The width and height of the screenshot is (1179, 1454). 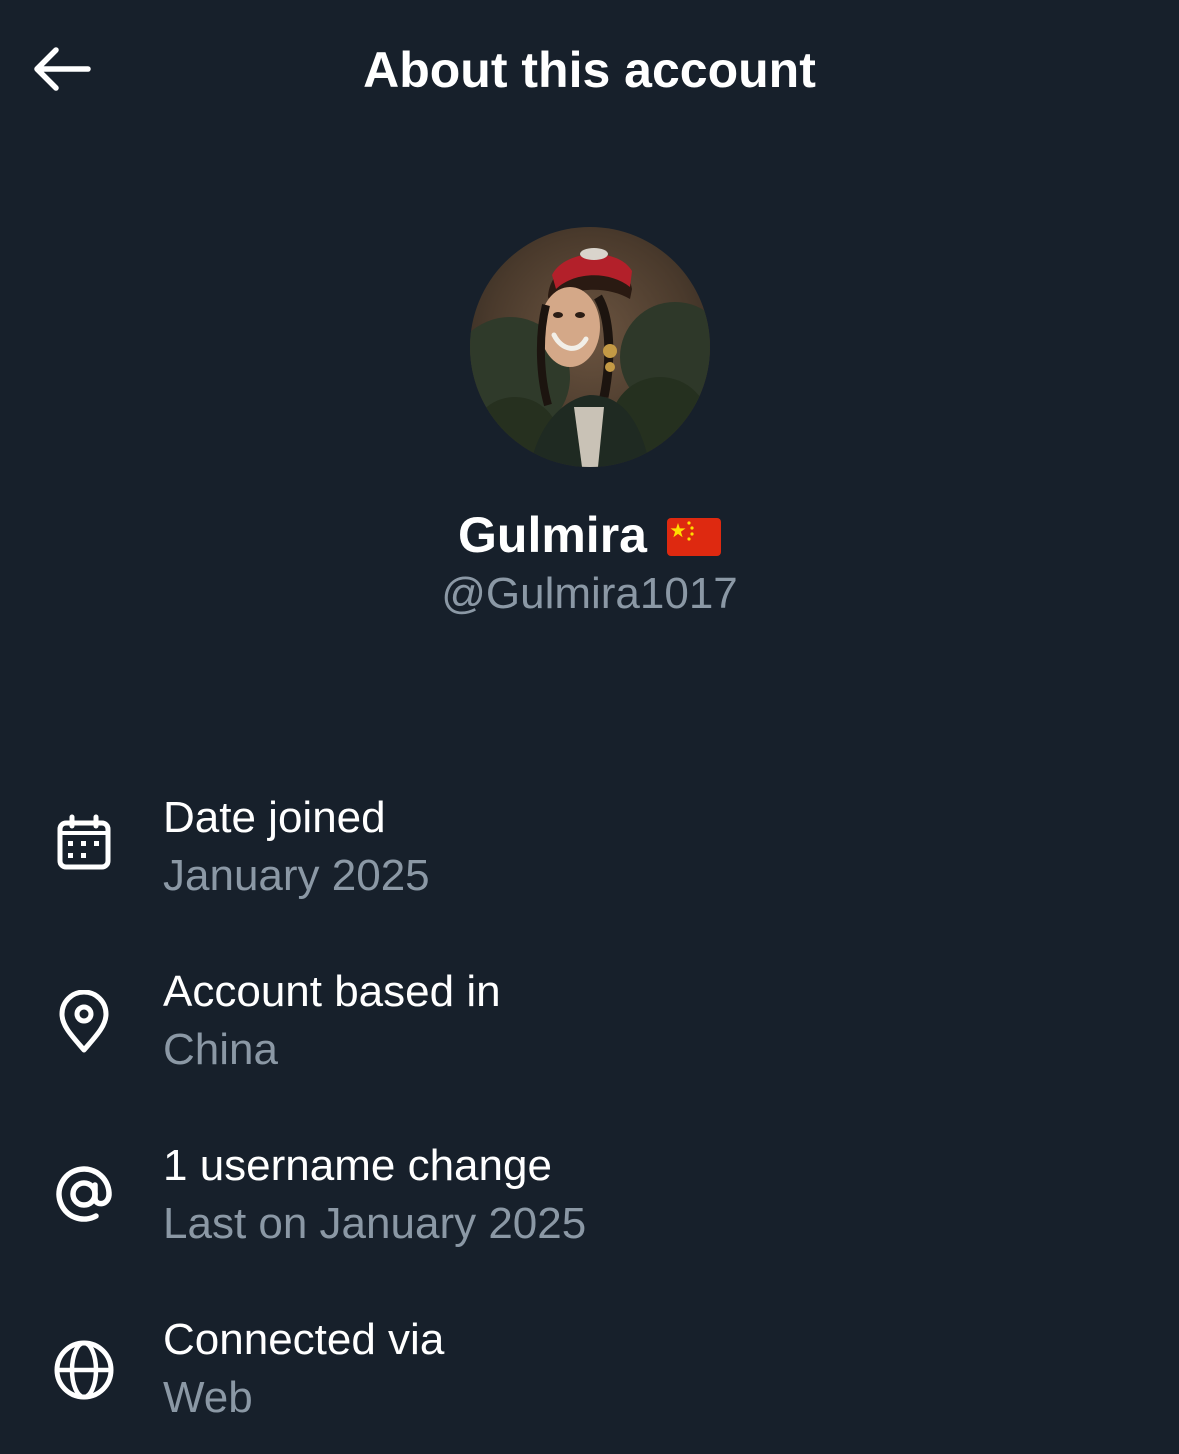 I want to click on info-label: 1 username change, so click(x=357, y=1165).